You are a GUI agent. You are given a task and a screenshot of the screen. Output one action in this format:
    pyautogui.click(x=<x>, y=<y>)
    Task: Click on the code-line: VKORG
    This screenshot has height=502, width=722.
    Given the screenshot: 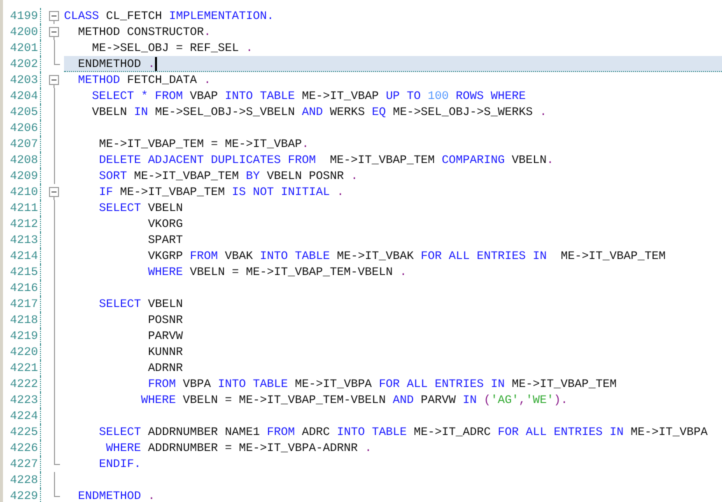 What is the action you would take?
    pyautogui.click(x=164, y=224)
    